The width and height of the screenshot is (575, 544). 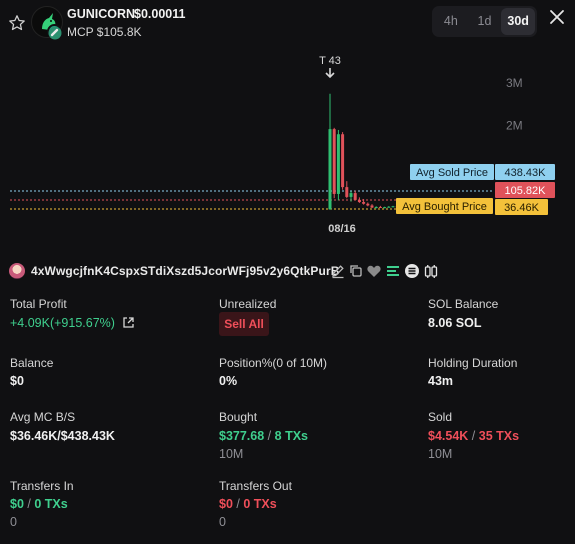 What do you see at coordinates (287, 23) in the screenshot?
I see `token-header: GUNICORN $0.00011 MCP $105.8K 4h 1d 30d` at bounding box center [287, 23].